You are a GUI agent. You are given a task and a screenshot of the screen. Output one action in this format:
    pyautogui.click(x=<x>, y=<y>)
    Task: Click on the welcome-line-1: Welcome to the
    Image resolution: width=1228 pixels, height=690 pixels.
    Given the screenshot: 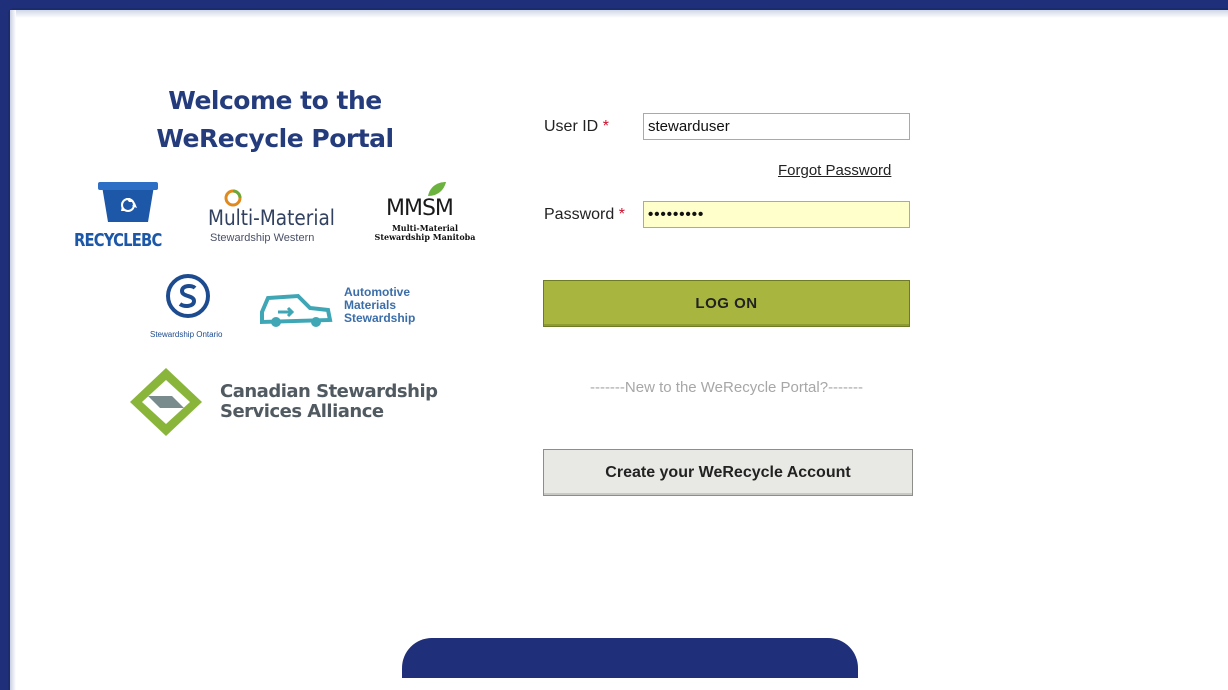 What is the action you would take?
    pyautogui.click(x=275, y=100)
    